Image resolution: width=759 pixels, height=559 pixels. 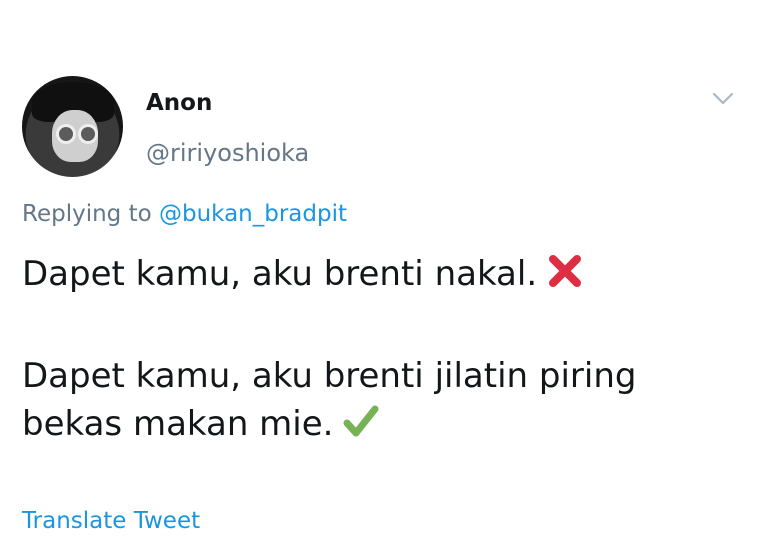 What do you see at coordinates (179, 103) in the screenshot?
I see `author-name: Anon` at bounding box center [179, 103].